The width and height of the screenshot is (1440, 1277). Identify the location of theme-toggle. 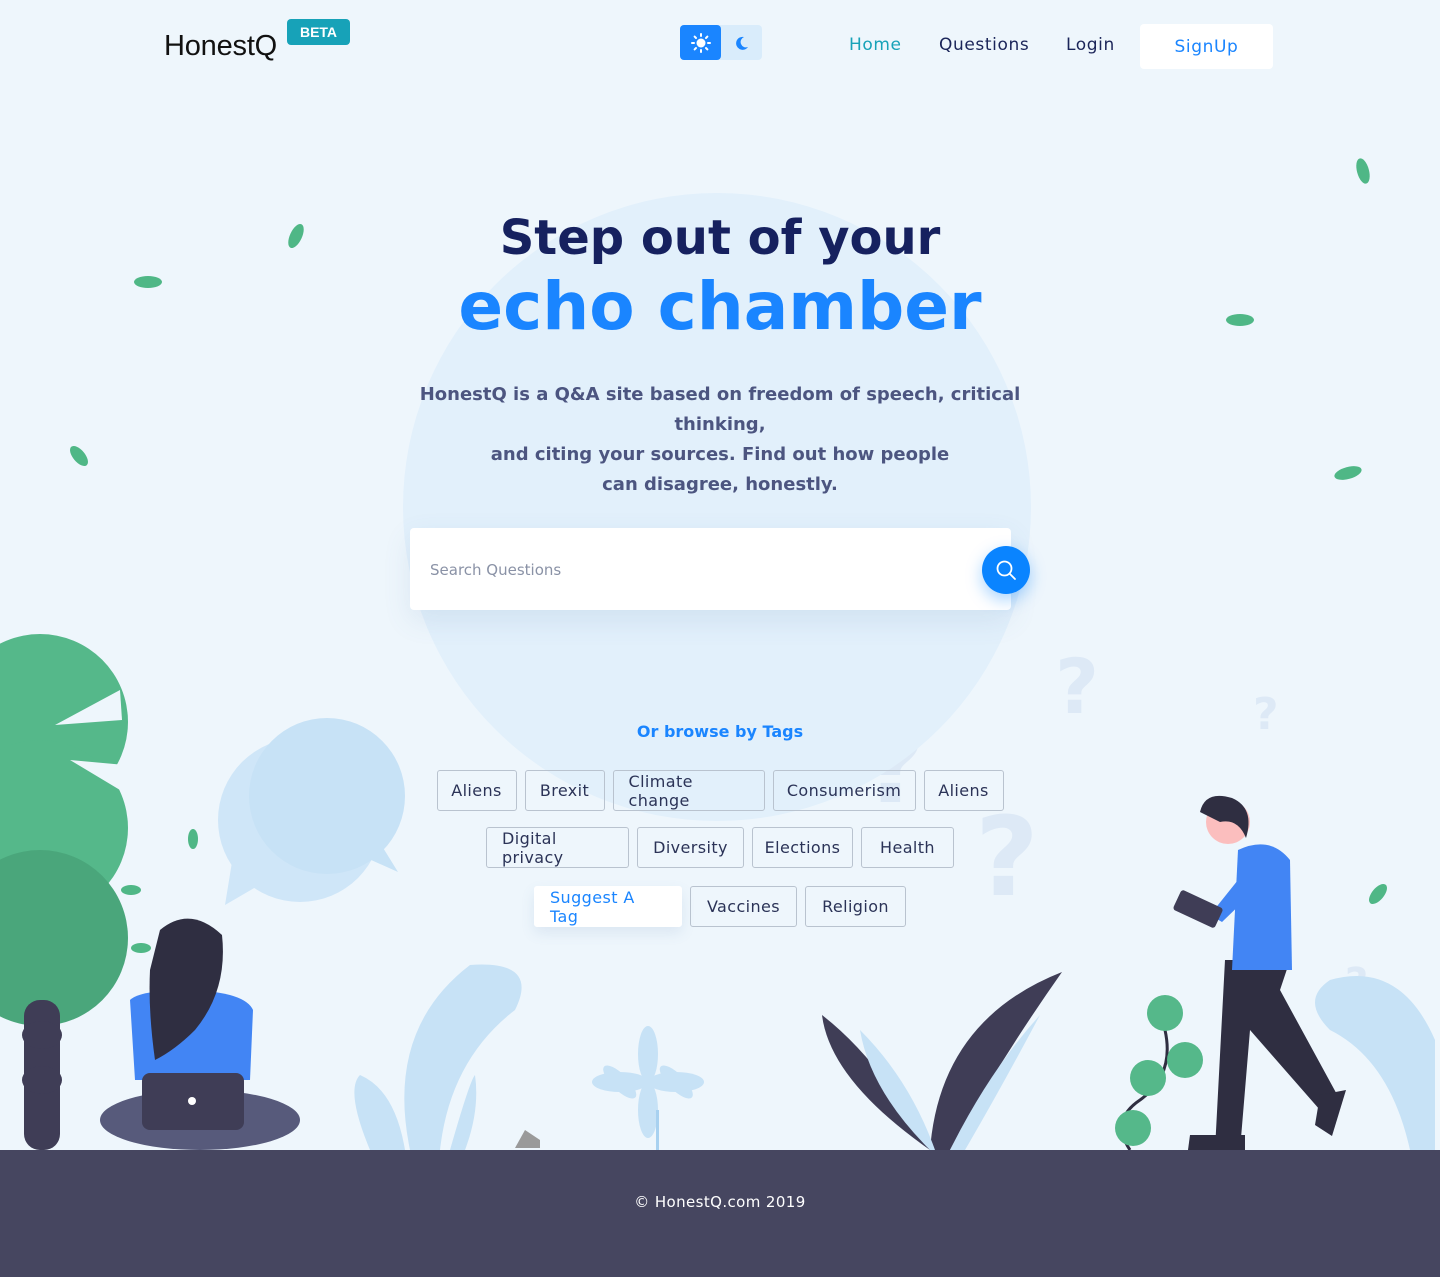
(721, 42).